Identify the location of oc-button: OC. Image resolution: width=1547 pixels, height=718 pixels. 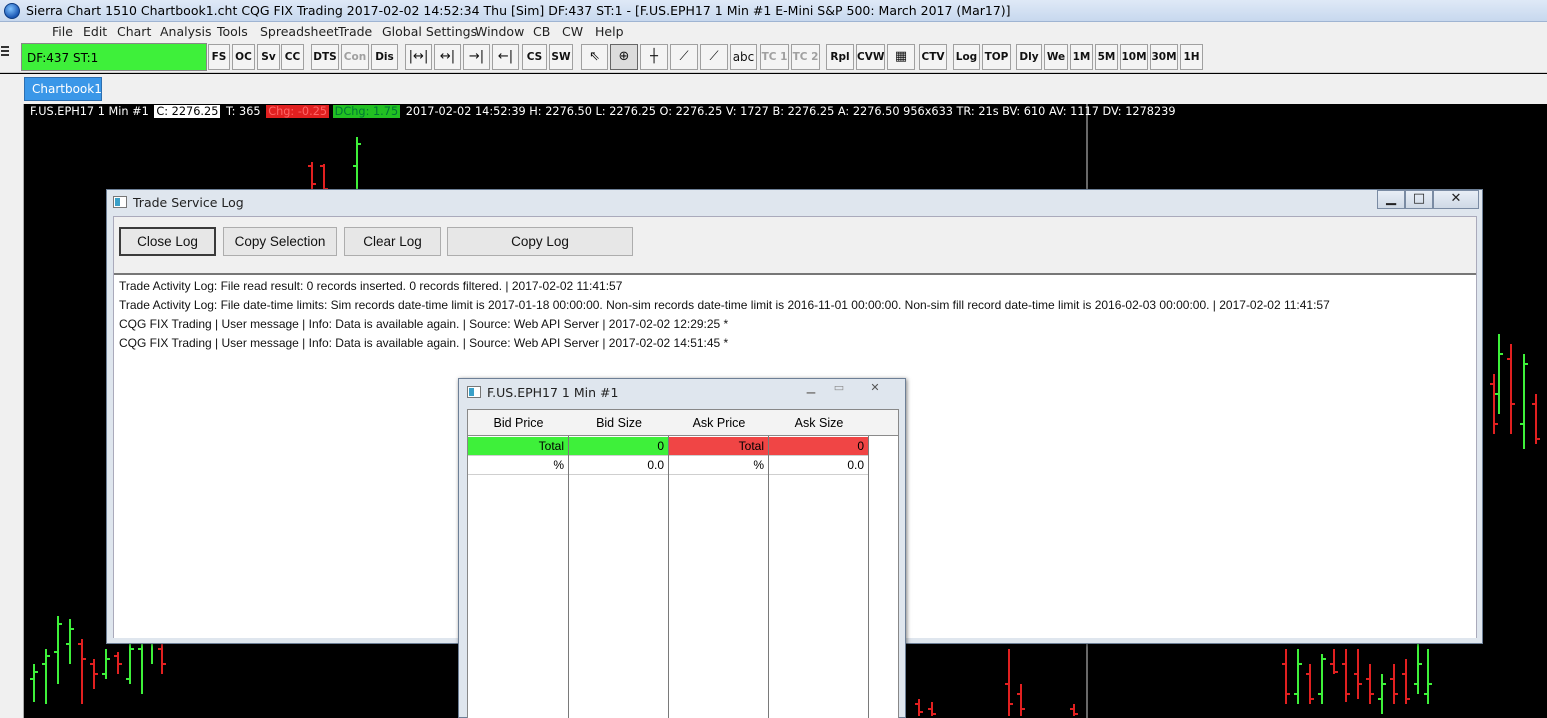
(243, 57).